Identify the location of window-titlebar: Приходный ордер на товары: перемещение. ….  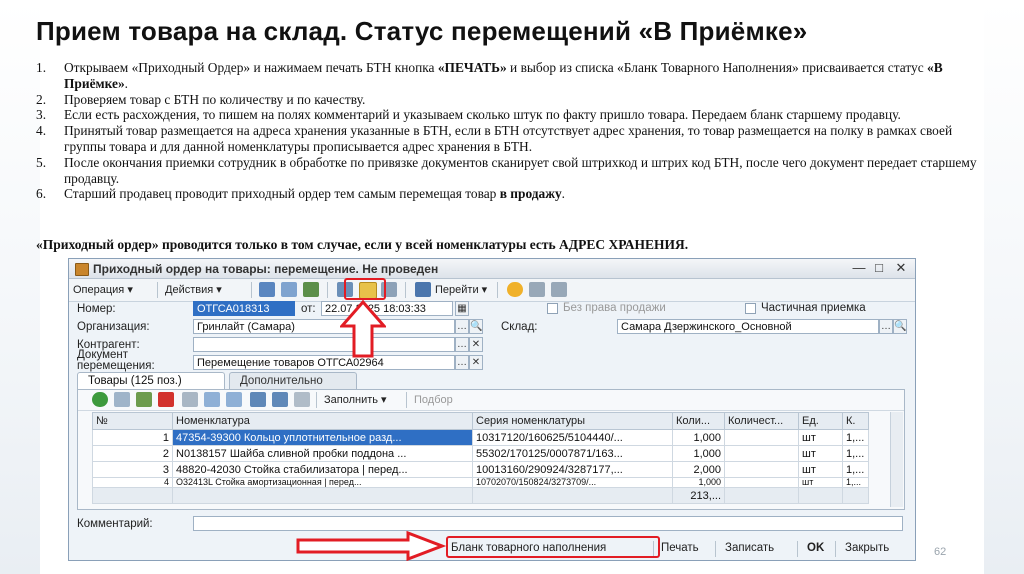
(492, 269).